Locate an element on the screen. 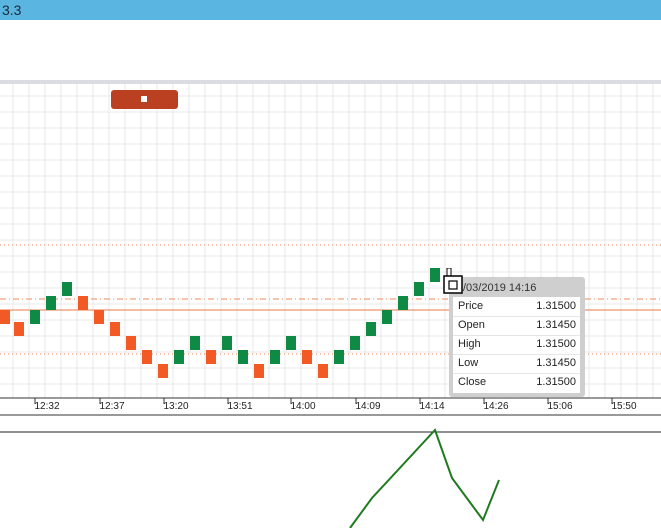 The height and width of the screenshot is (528, 661). time-tick: 15:06 is located at coordinates (560, 406).